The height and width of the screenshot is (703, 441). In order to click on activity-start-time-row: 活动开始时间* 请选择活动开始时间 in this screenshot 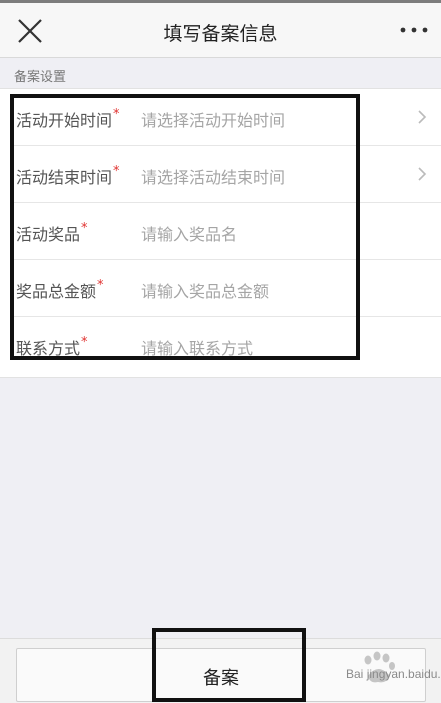, I will do `click(220, 117)`.